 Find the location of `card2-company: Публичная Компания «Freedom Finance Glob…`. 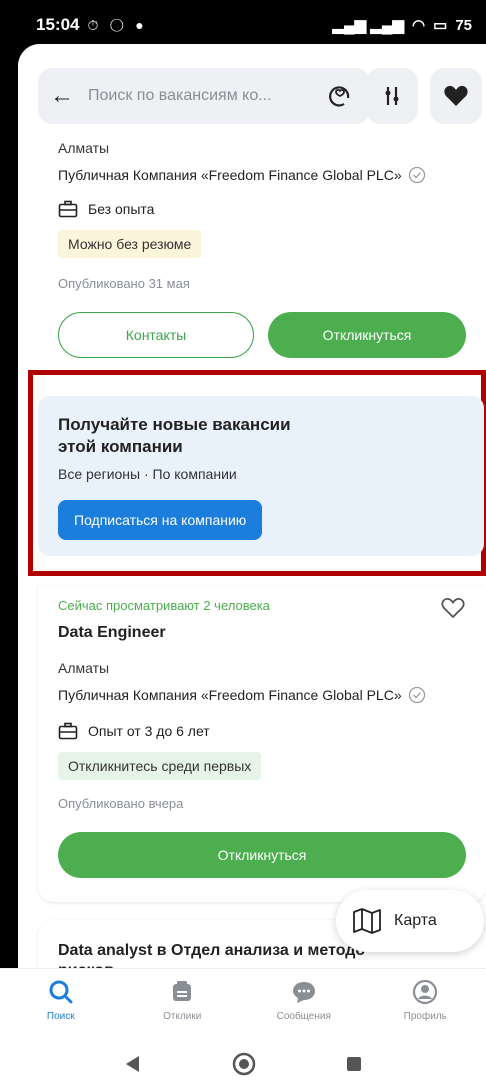

card2-company: Публичная Компания «Freedom Finance Glob… is located at coordinates (242, 695).